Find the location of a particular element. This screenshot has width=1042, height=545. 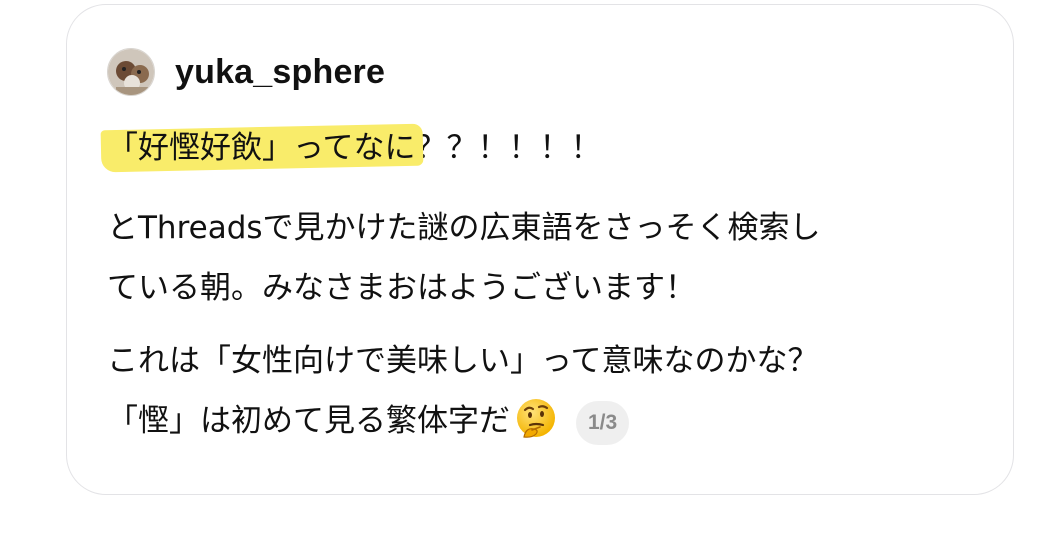

thinking-face-icon is located at coordinates (536, 419).